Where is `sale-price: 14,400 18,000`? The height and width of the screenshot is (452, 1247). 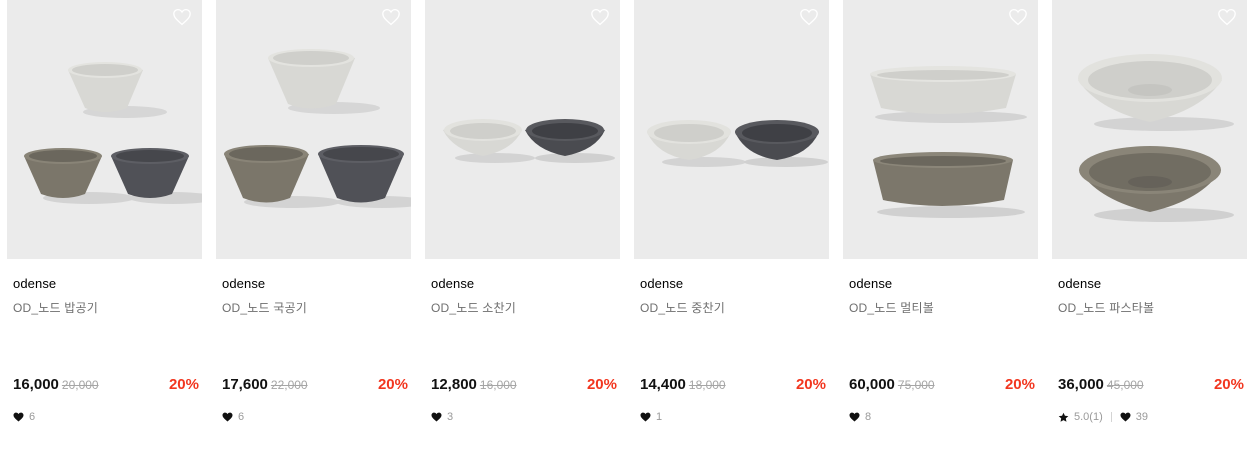
sale-price: 14,400 18,000 is located at coordinates (683, 384).